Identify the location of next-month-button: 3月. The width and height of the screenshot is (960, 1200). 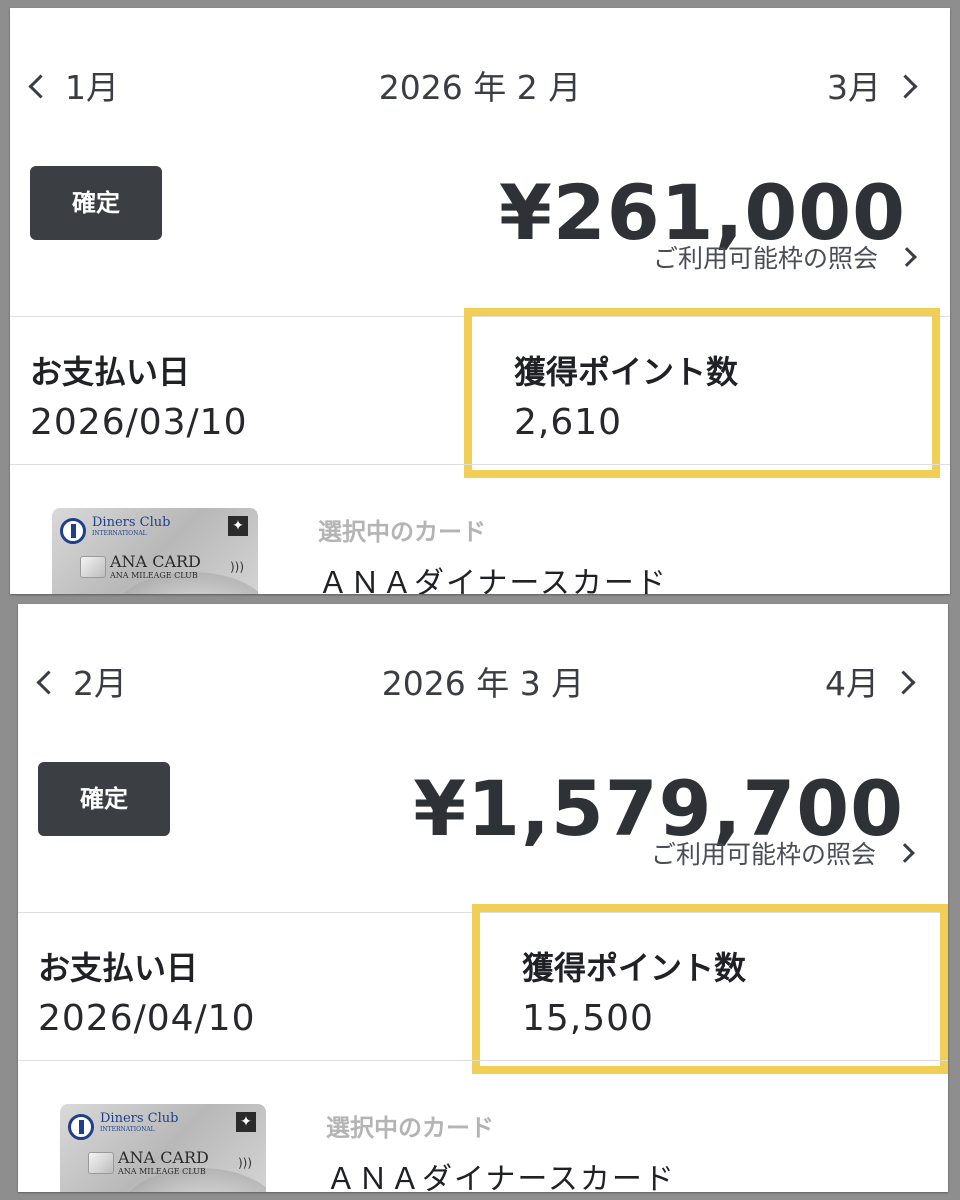
(872, 88).